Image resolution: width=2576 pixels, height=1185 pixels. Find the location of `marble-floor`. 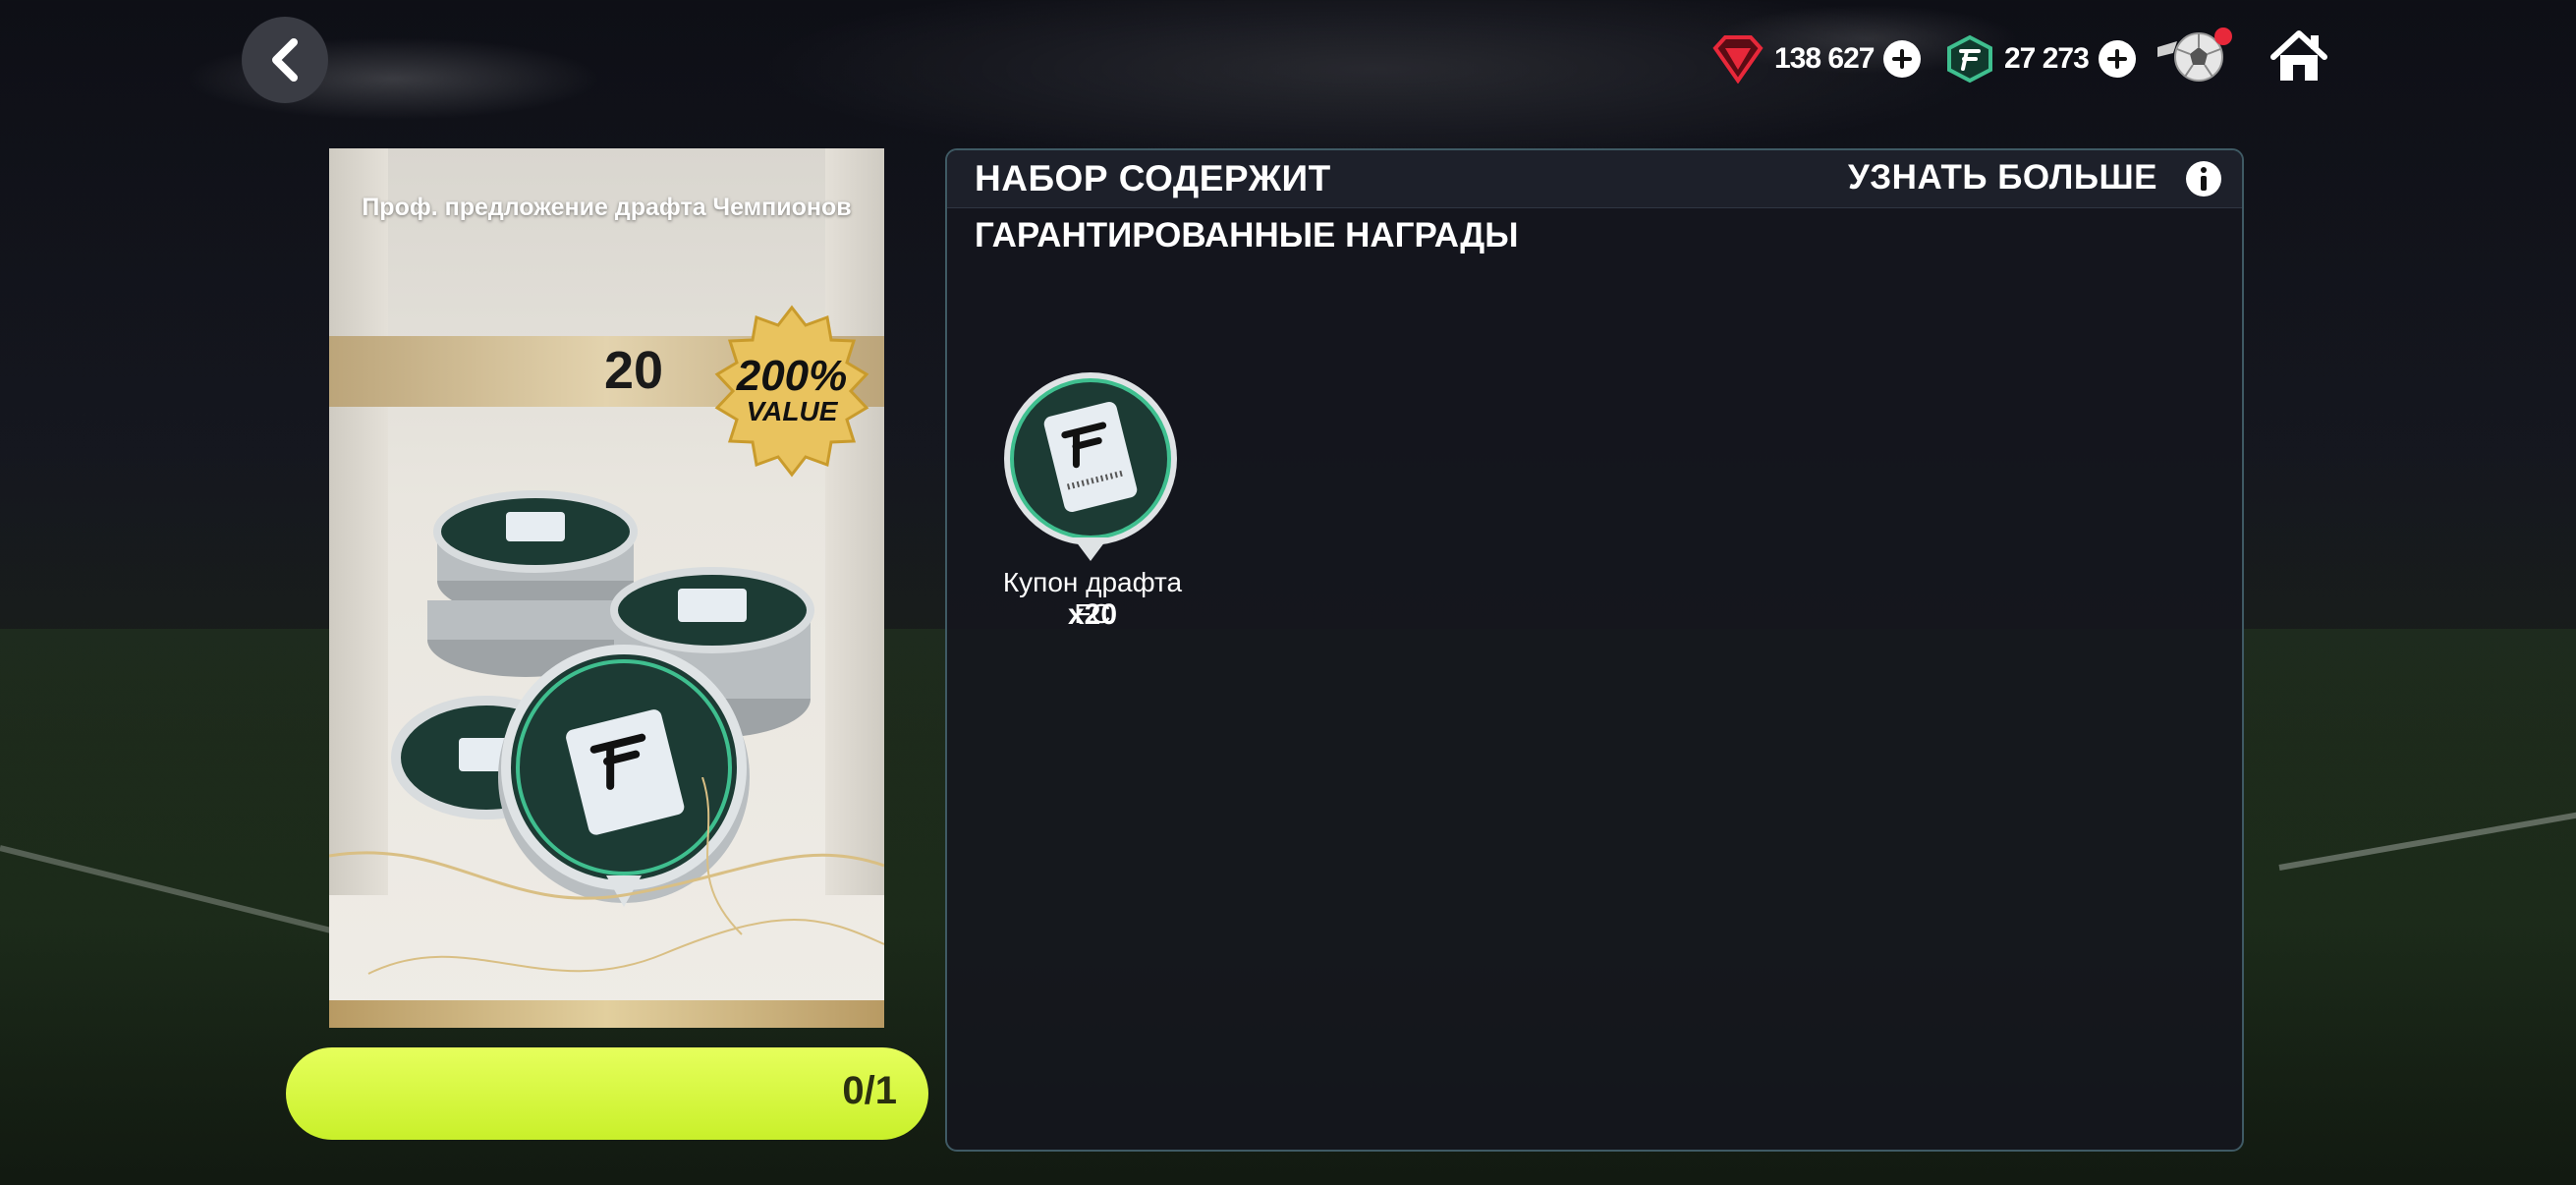

marble-floor is located at coordinates (606, 876).